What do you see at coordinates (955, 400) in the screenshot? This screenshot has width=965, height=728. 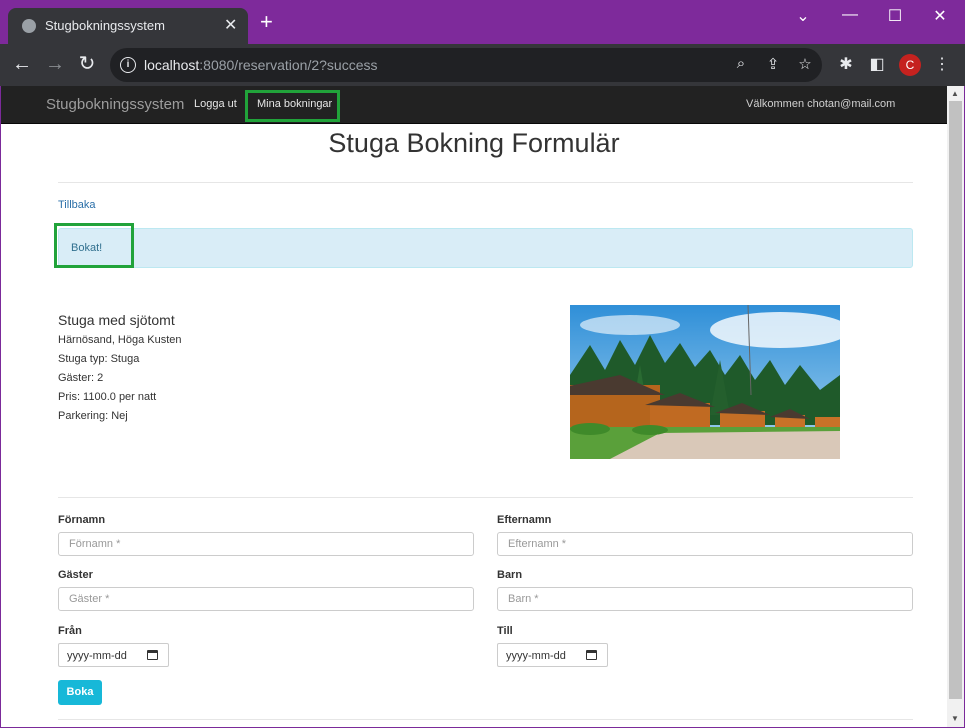 I see `scrollbar-thumb` at bounding box center [955, 400].